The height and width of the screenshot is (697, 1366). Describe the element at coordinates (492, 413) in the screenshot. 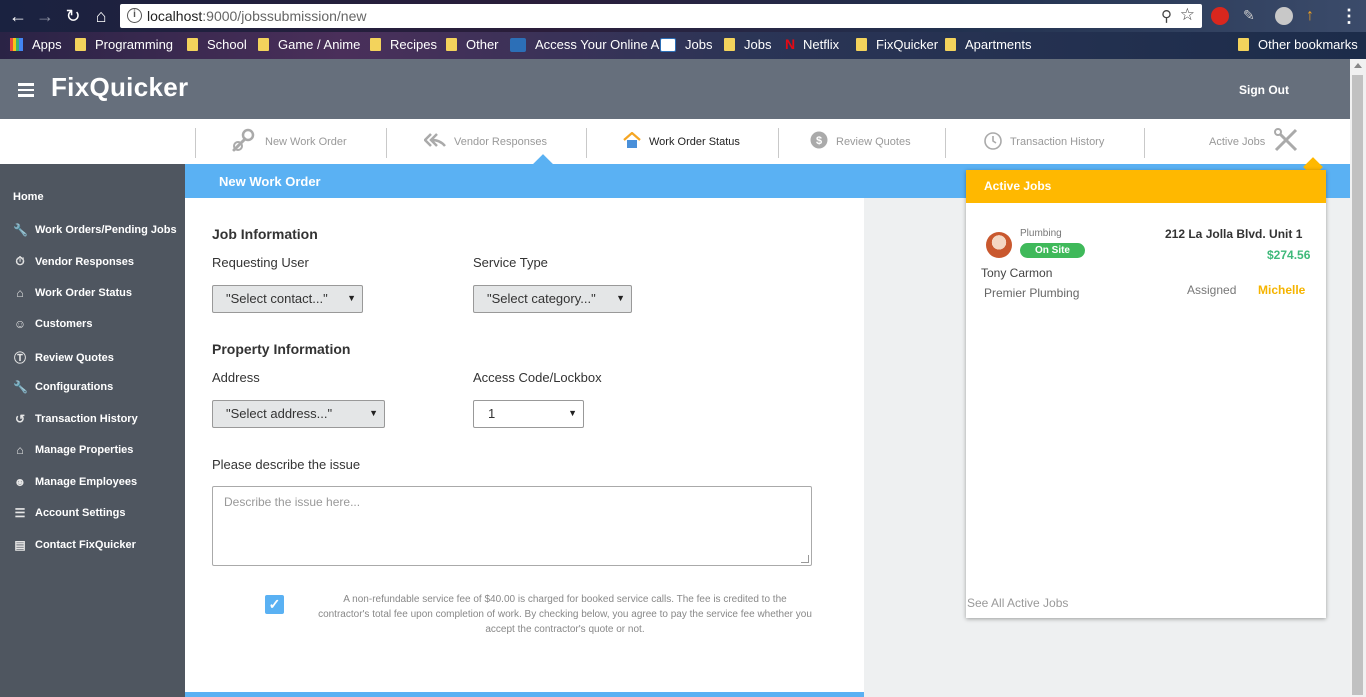

I see `select-value: 1` at that location.